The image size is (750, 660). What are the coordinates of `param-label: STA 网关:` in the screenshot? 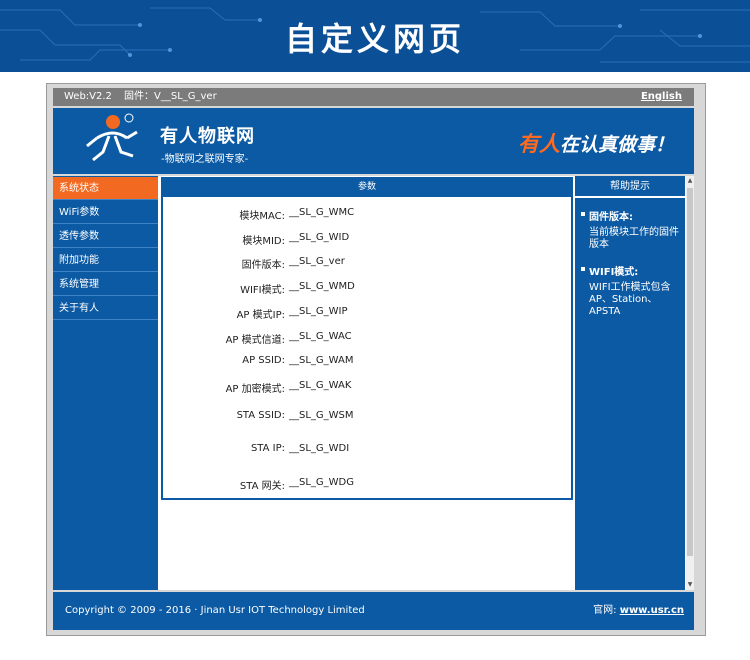 It's located at (262, 486).